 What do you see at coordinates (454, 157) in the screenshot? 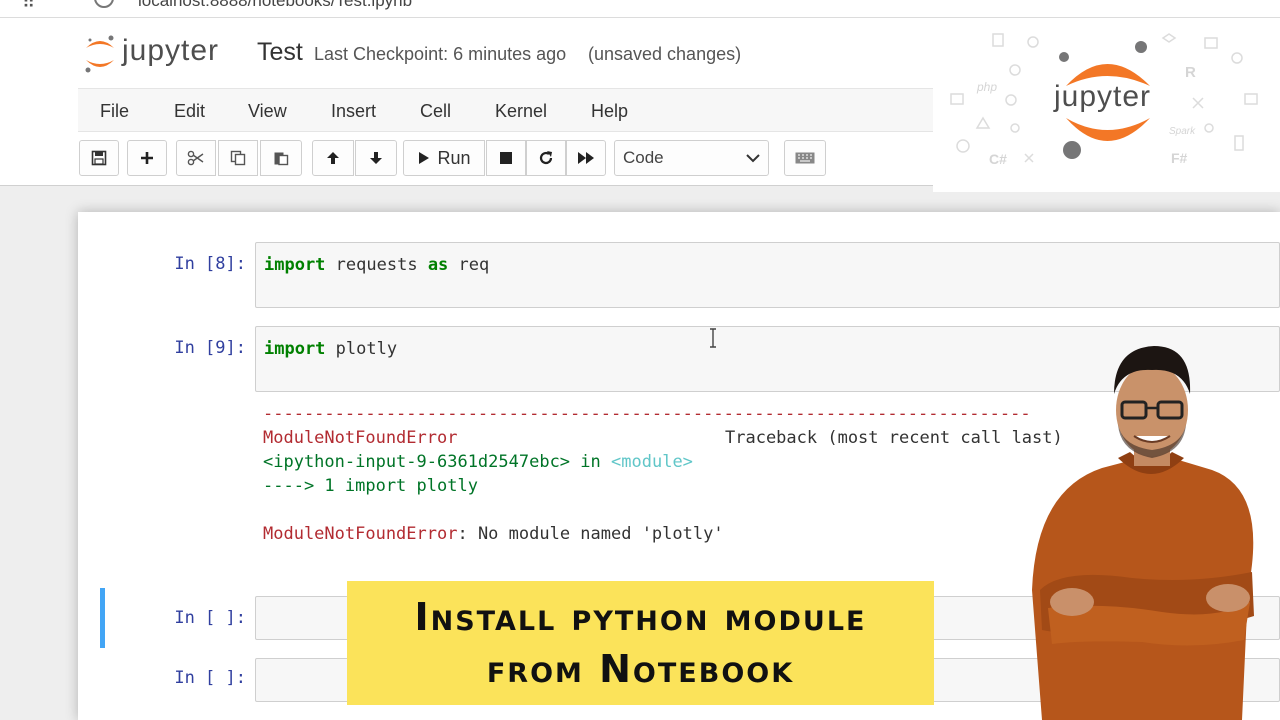
I see `run-label: Run` at bounding box center [454, 157].